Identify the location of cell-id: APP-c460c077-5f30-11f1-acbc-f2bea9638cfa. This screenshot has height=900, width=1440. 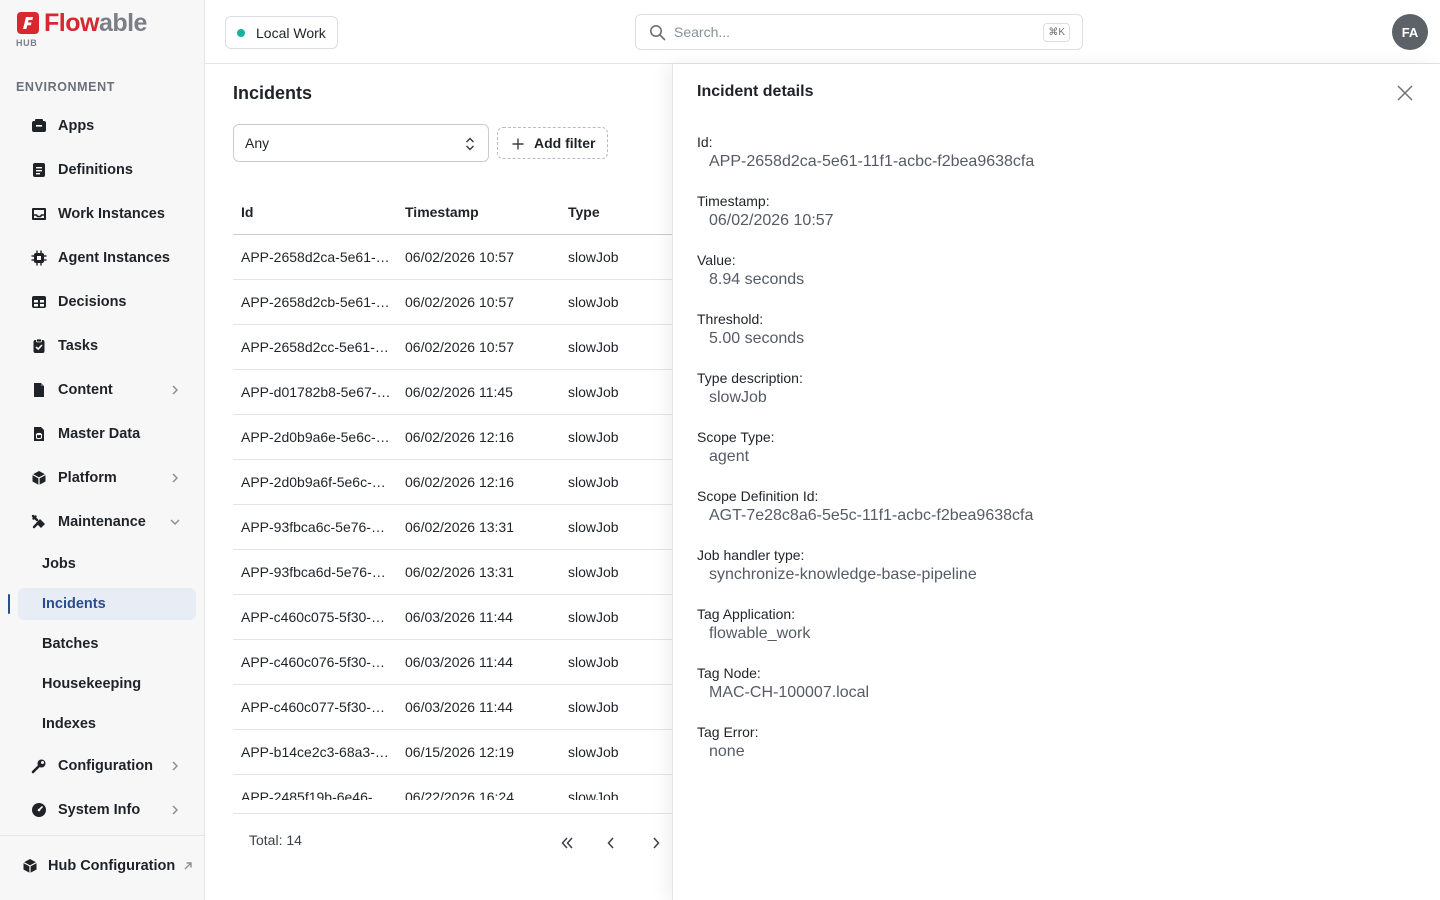
(316, 707).